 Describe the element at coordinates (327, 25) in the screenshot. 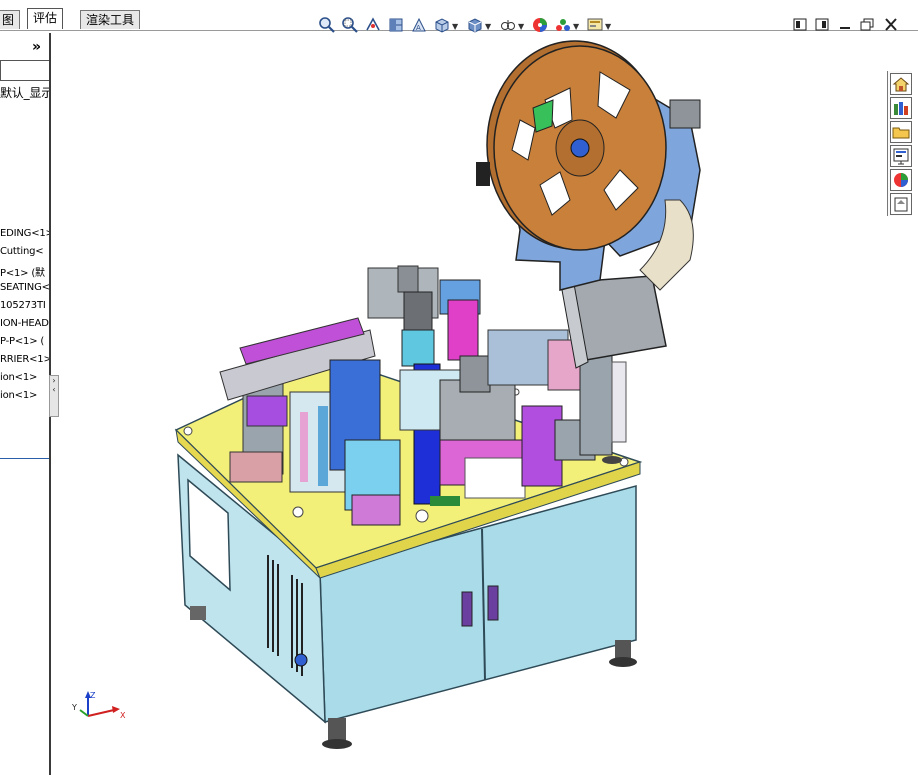

I see `zoom-to-fit-icon` at that location.